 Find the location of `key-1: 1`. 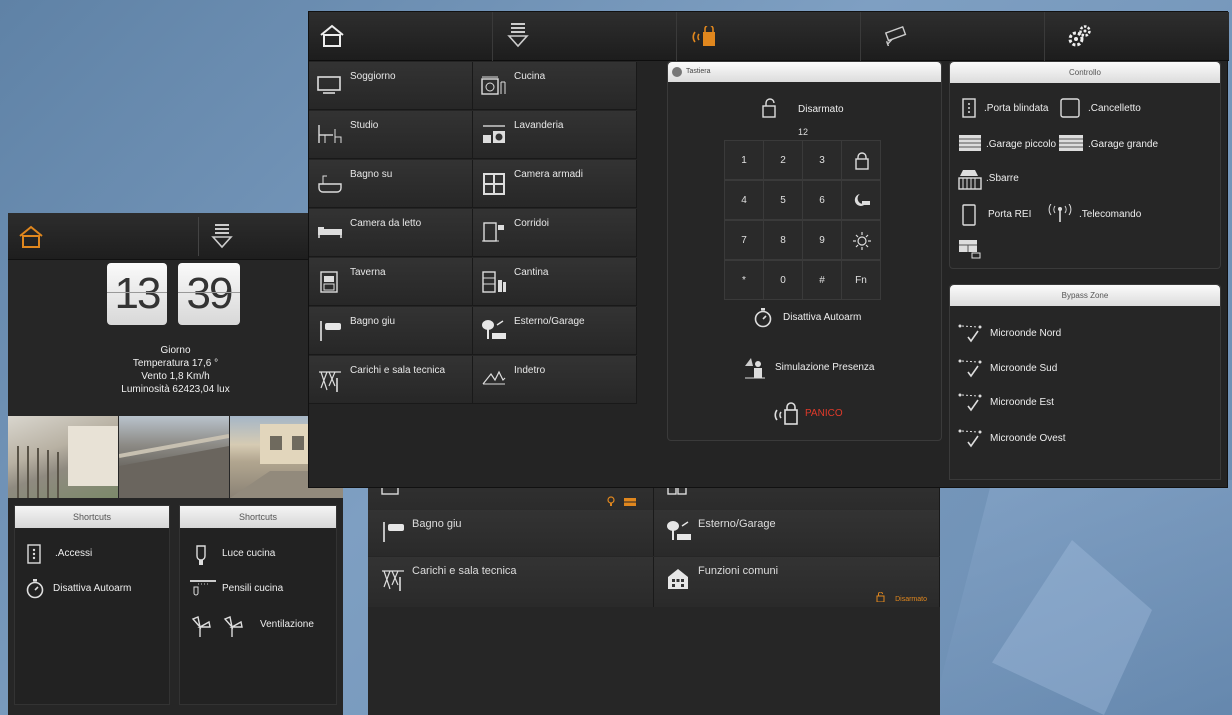

key-1: 1 is located at coordinates (744, 160).